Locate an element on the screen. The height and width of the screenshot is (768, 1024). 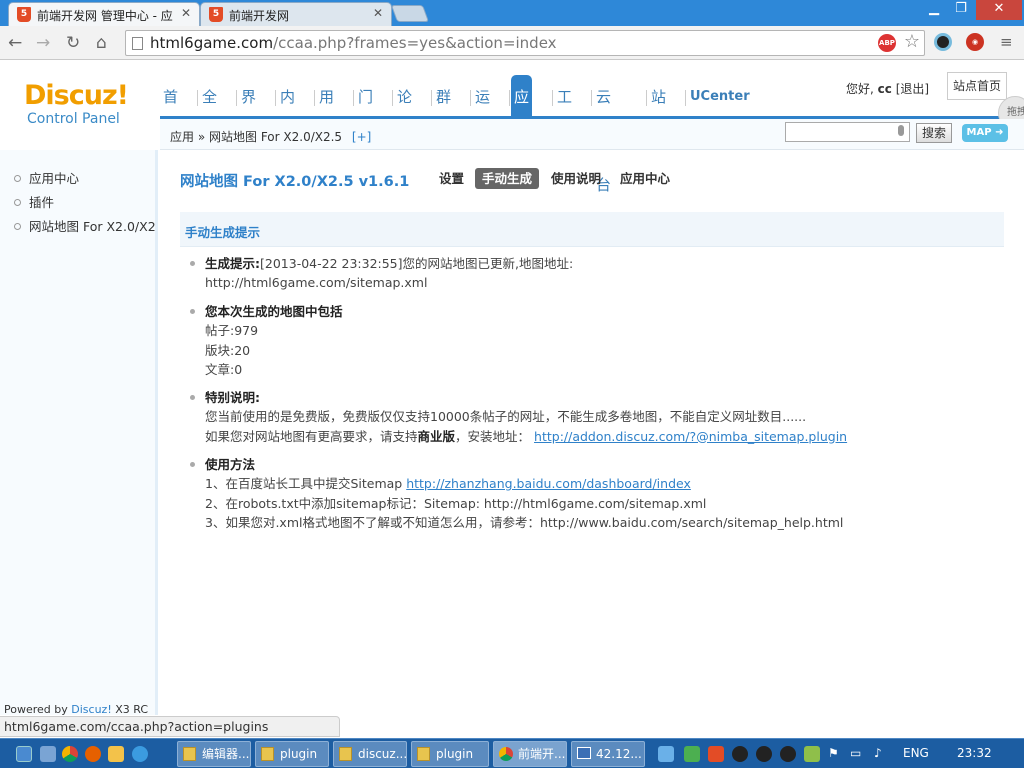
monitor-tray-icon: ▭ is located at coordinates (855, 753).